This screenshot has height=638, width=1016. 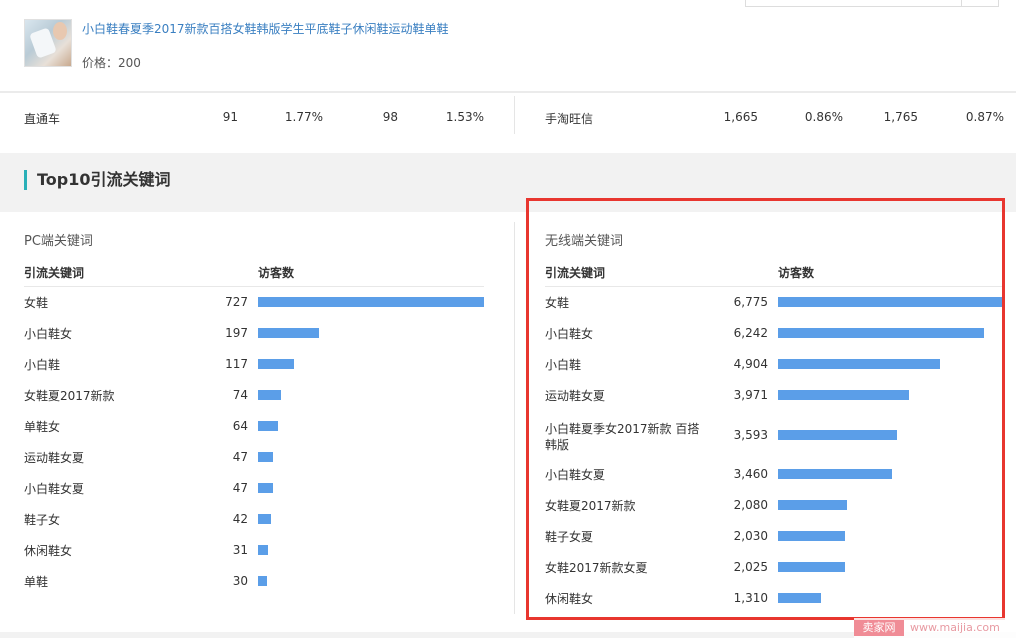 I want to click on visitor-count: 197, so click(x=236, y=333).